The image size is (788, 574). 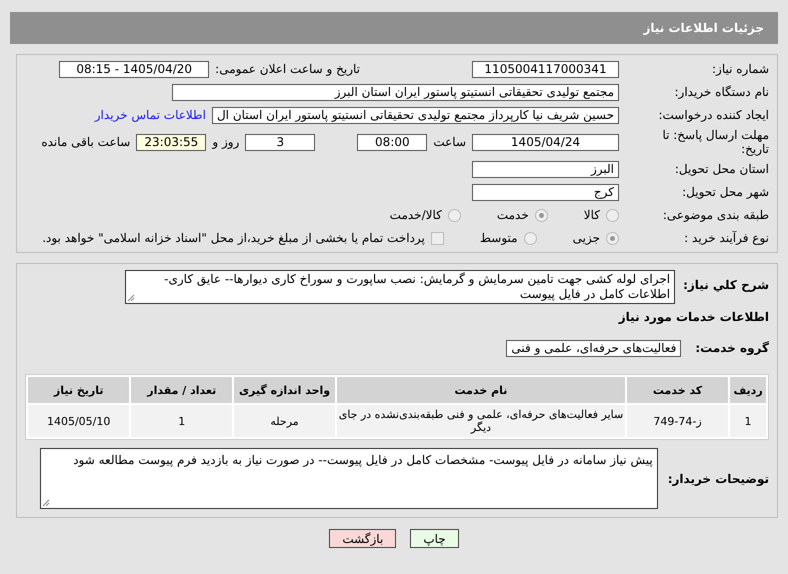 What do you see at coordinates (434, 538) in the screenshot?
I see `print-button: چاپ` at bounding box center [434, 538].